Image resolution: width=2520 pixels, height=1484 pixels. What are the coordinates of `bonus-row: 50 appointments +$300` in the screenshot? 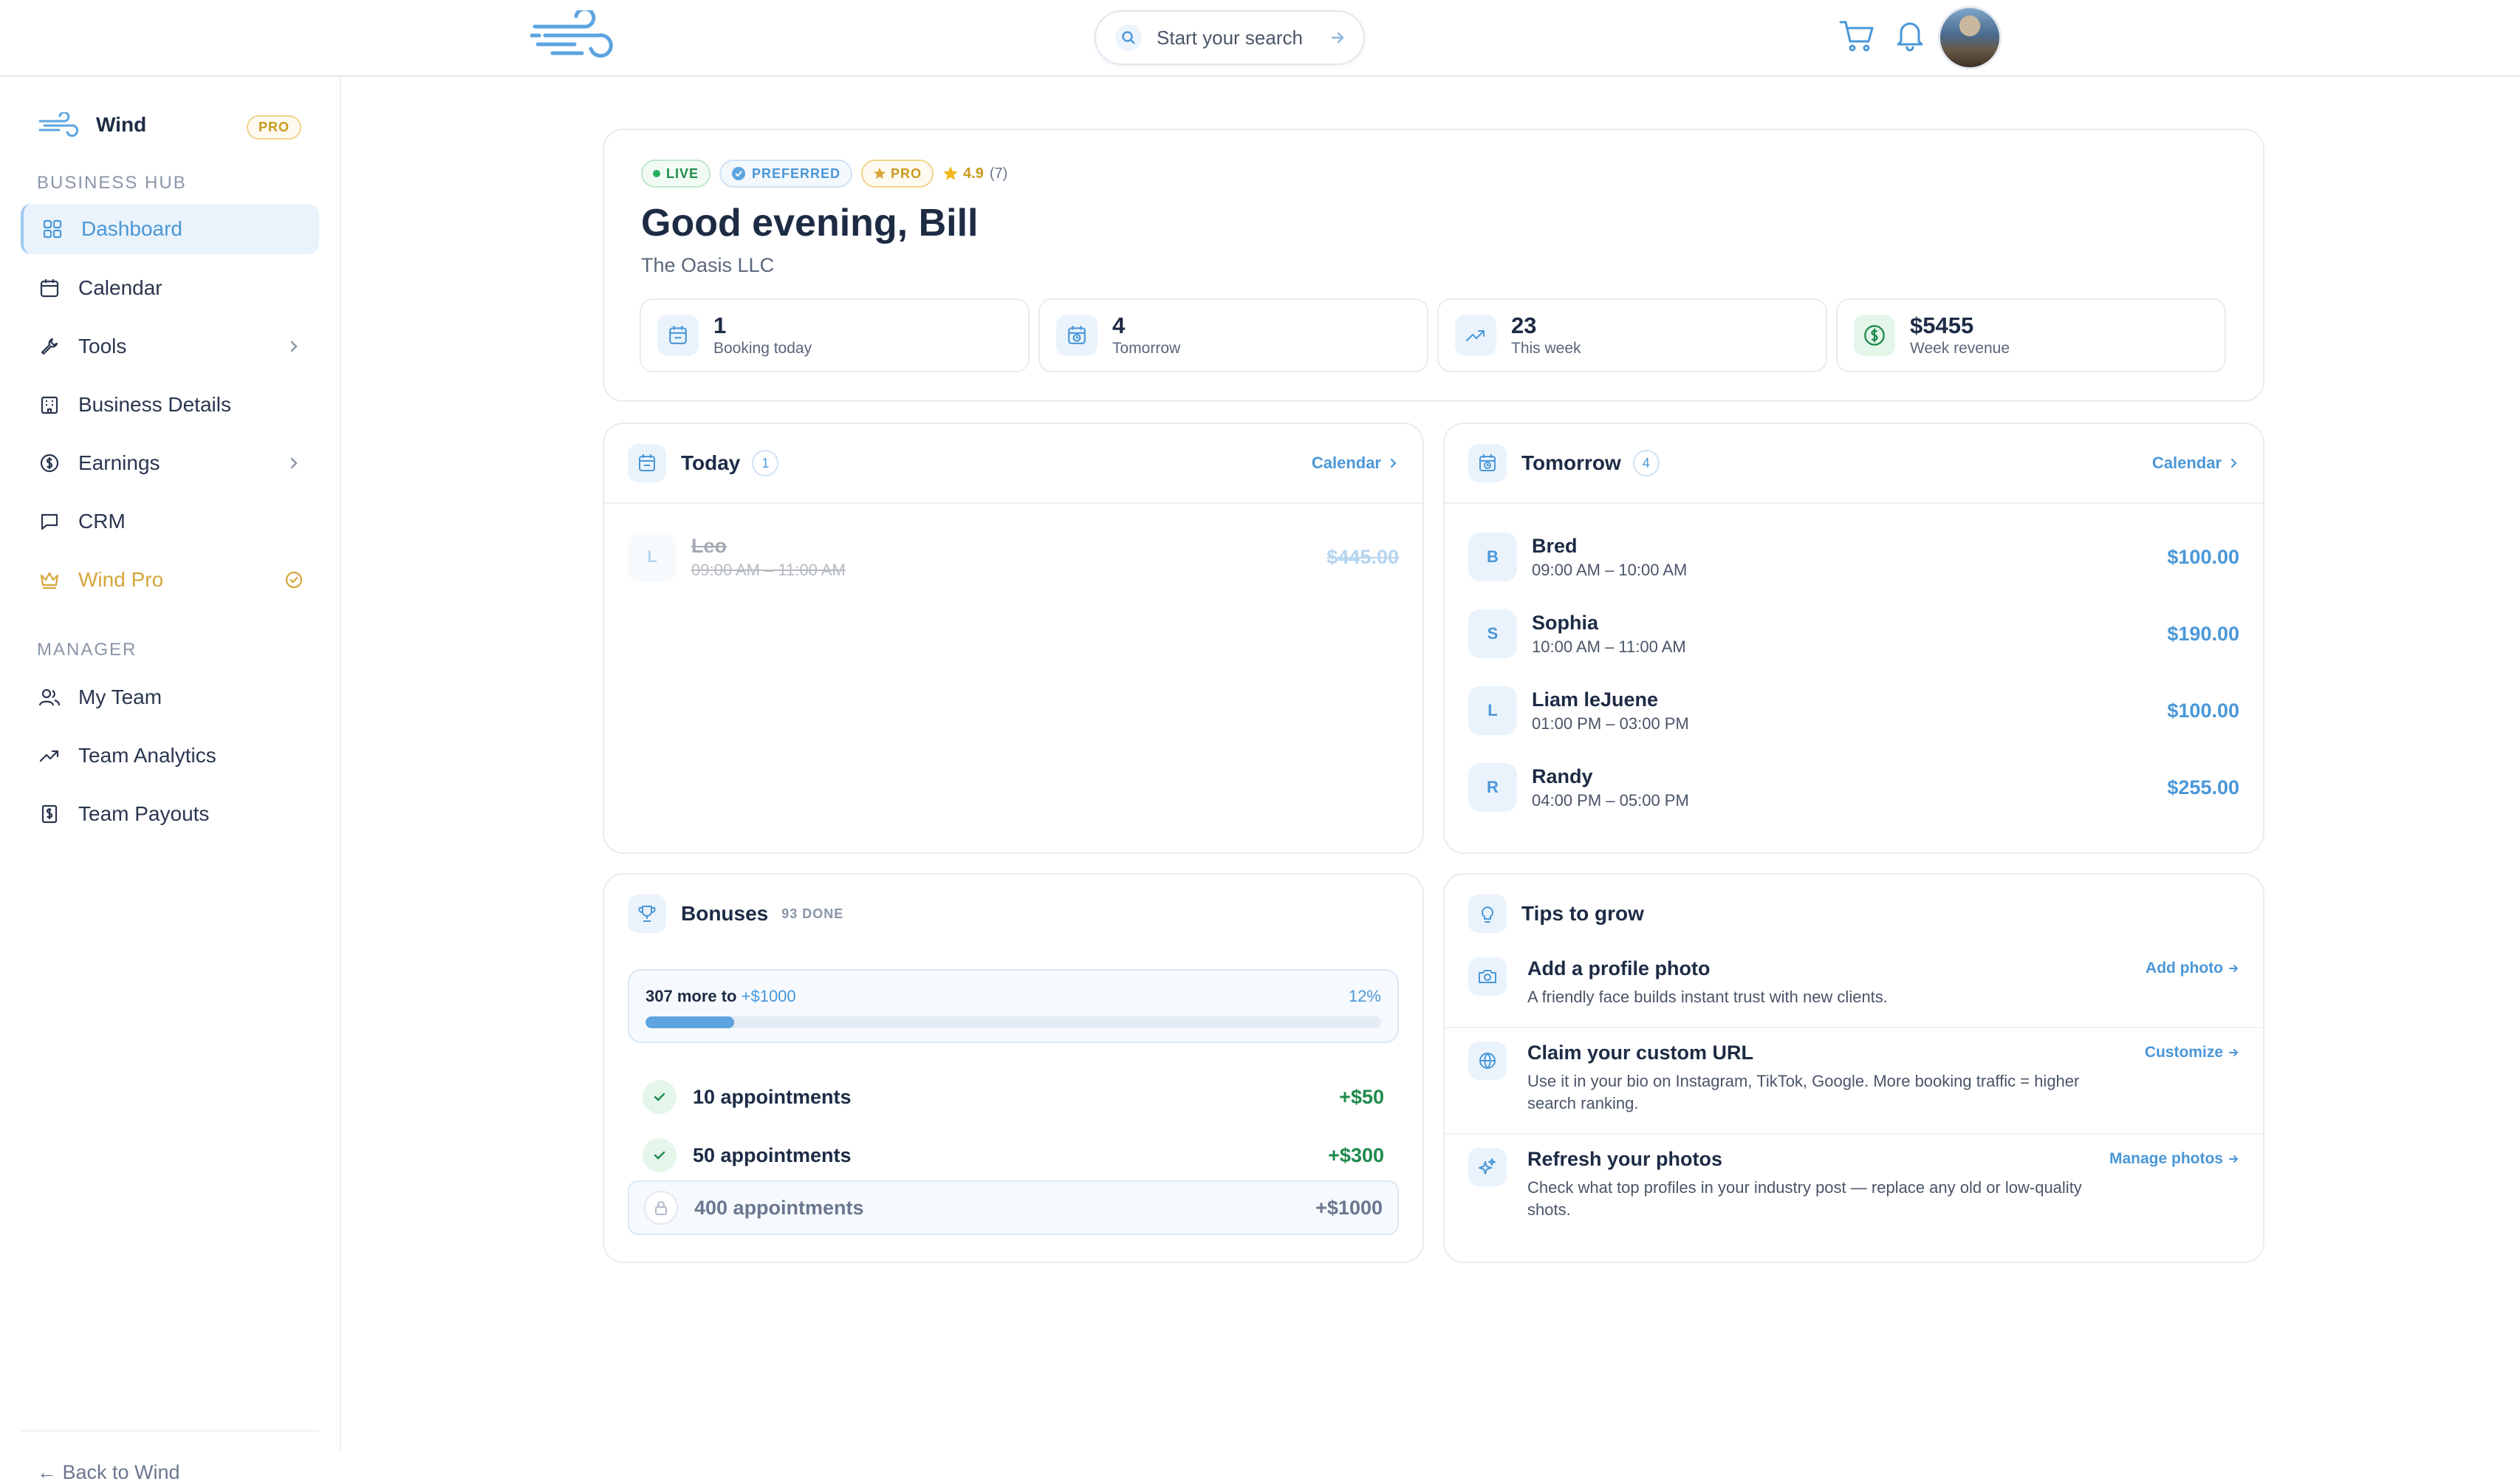 It's located at (1013, 1156).